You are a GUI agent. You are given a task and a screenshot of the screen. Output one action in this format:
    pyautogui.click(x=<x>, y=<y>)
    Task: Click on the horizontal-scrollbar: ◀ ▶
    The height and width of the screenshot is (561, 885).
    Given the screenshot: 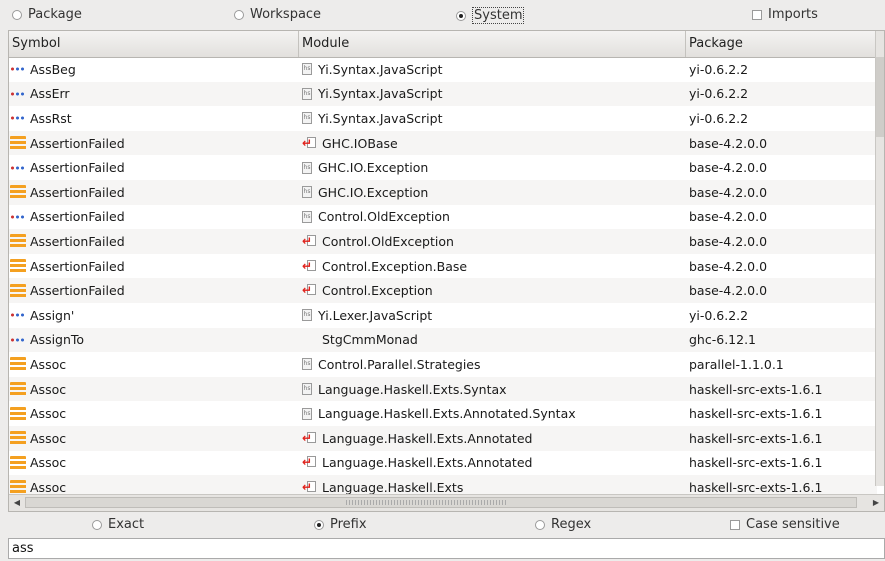 What is the action you would take?
    pyautogui.click(x=446, y=502)
    